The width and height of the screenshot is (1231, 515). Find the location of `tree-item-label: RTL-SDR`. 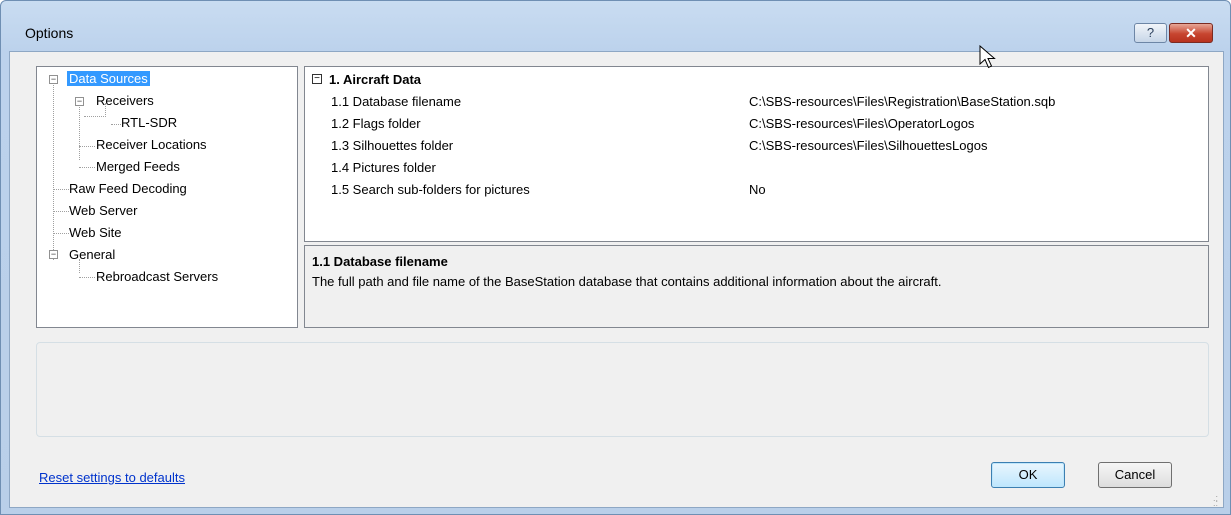

tree-item-label: RTL-SDR is located at coordinates (149, 122).